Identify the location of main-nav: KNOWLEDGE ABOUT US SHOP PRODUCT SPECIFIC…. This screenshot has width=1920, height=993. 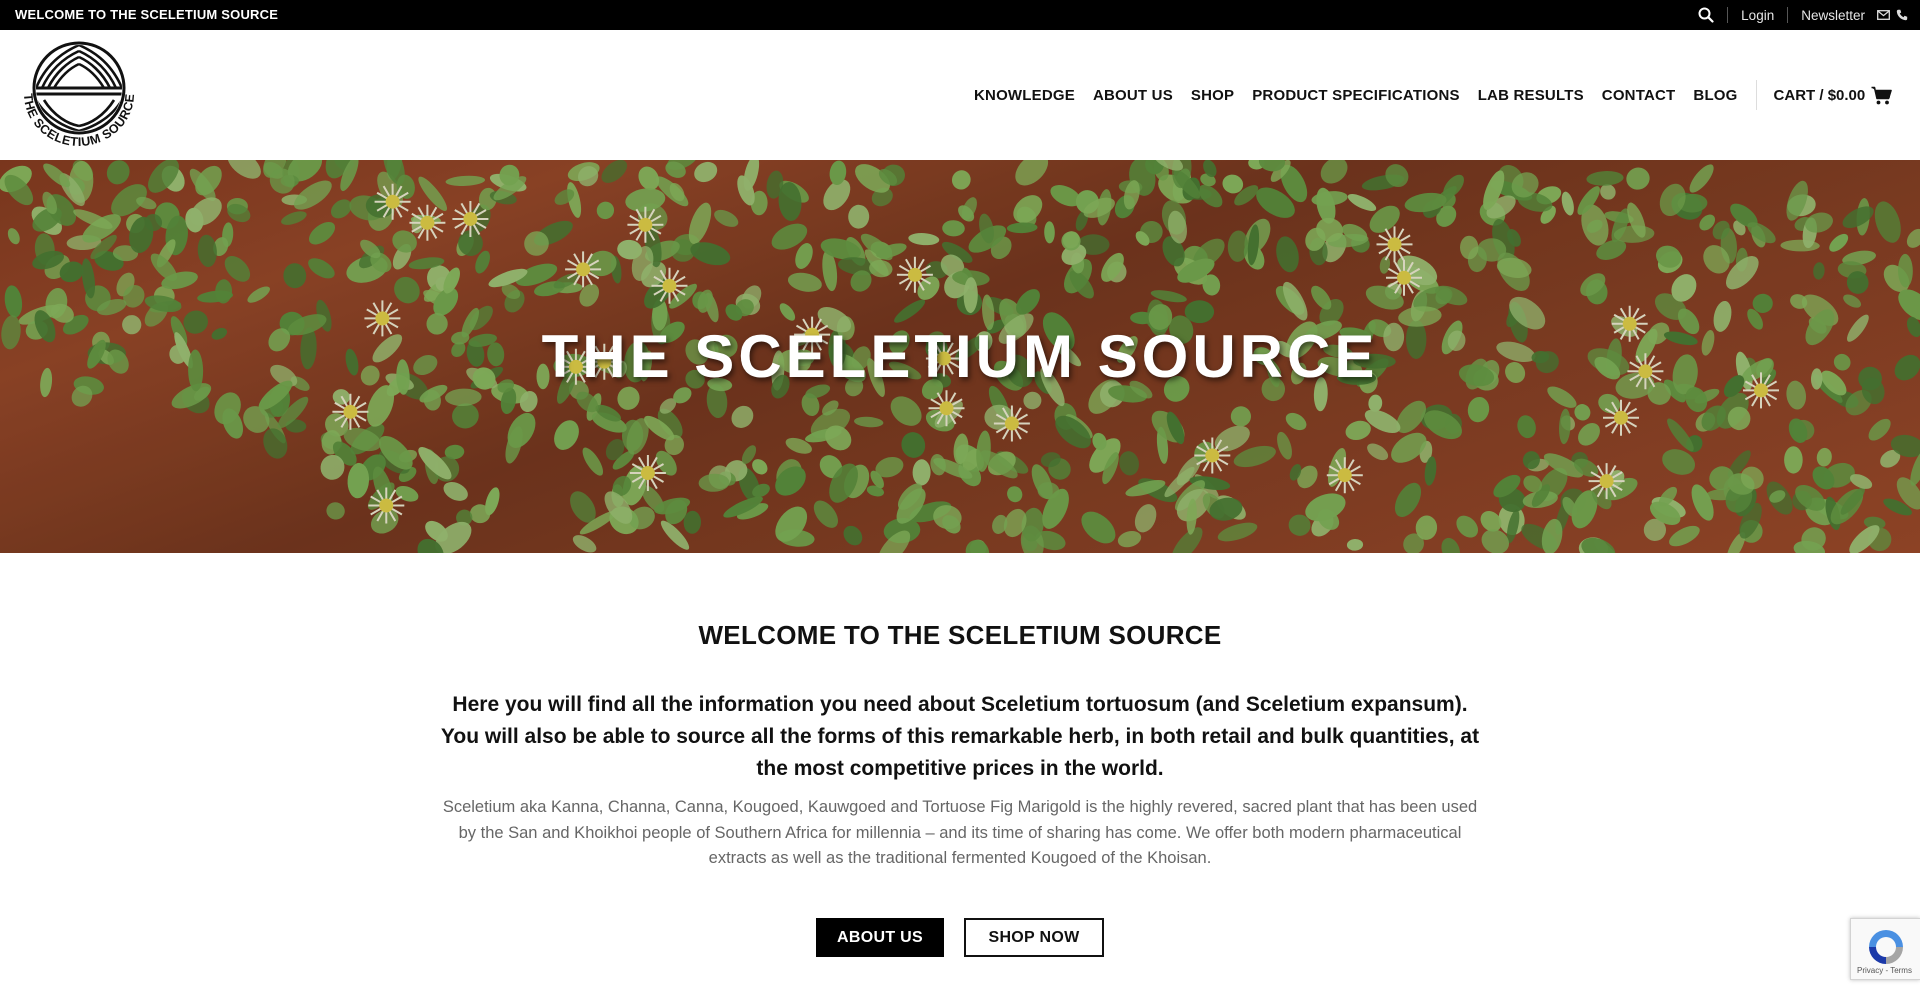
(1433, 95).